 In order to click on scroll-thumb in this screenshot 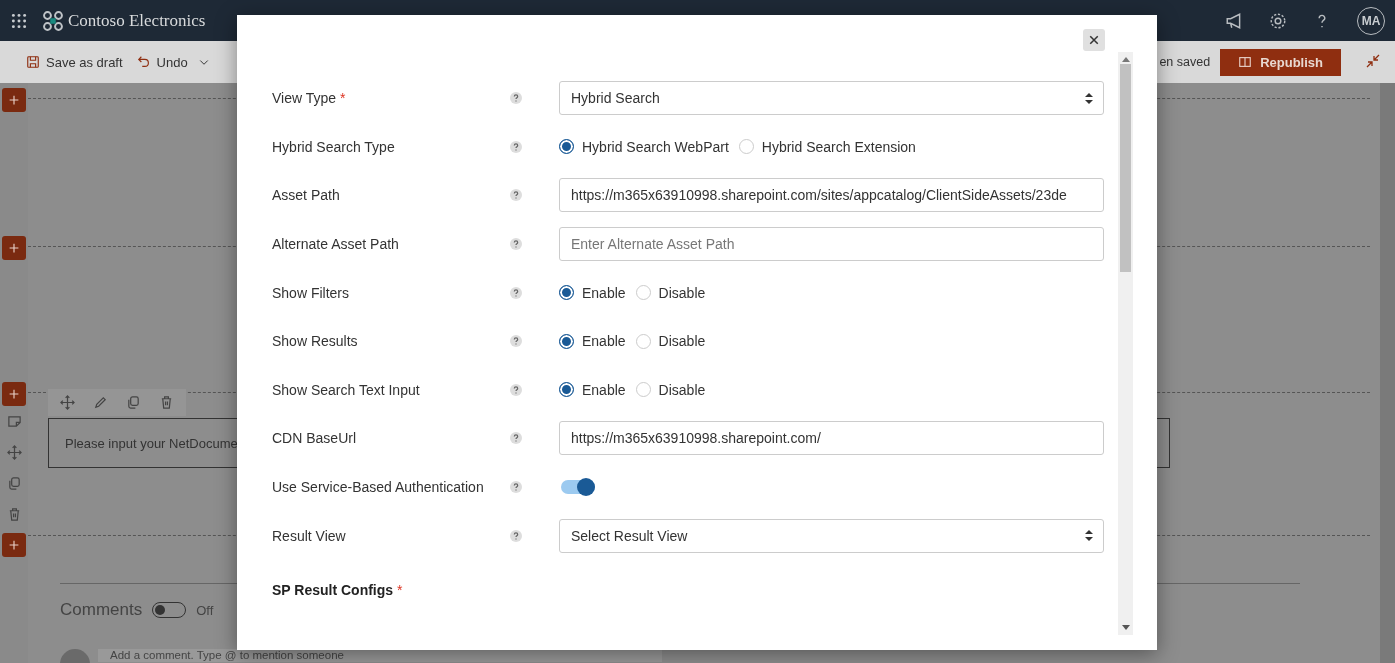, I will do `click(1125, 168)`.